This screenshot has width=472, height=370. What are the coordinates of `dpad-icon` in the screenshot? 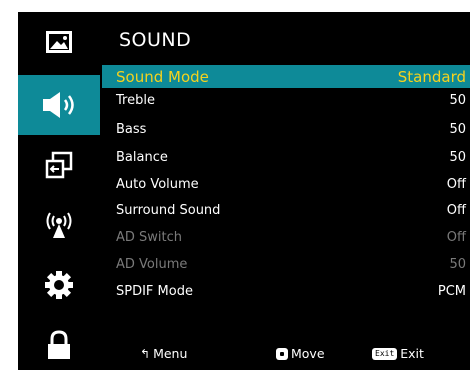 It's located at (282, 353).